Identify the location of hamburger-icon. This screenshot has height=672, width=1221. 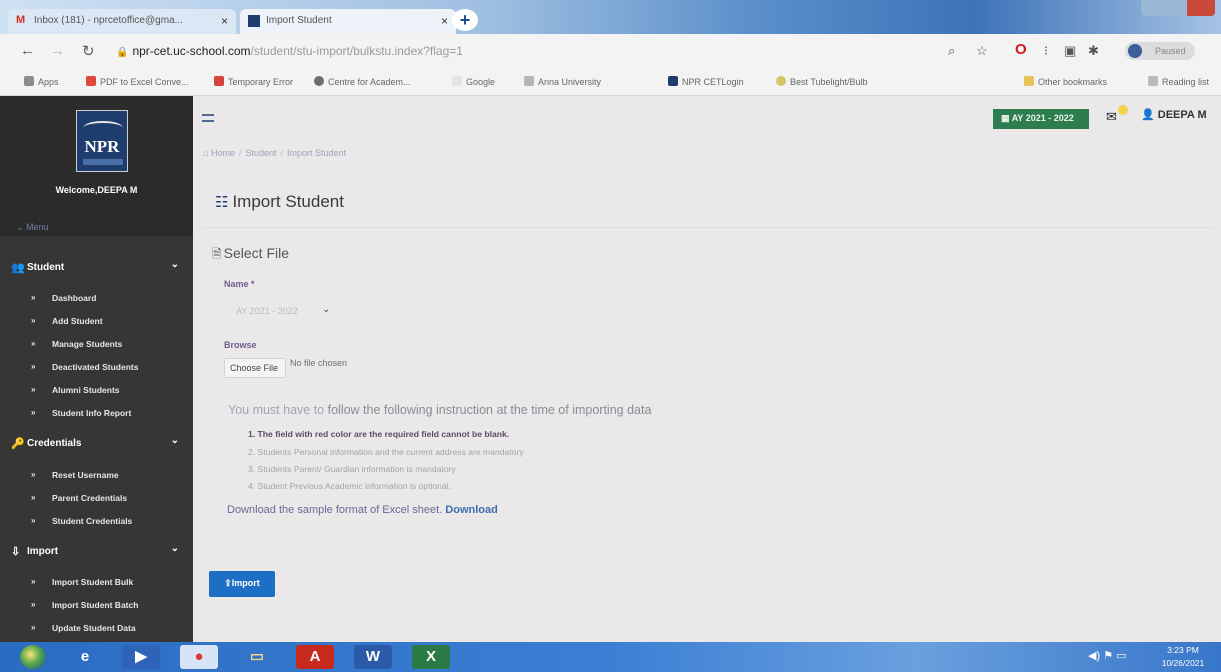
(208, 118).